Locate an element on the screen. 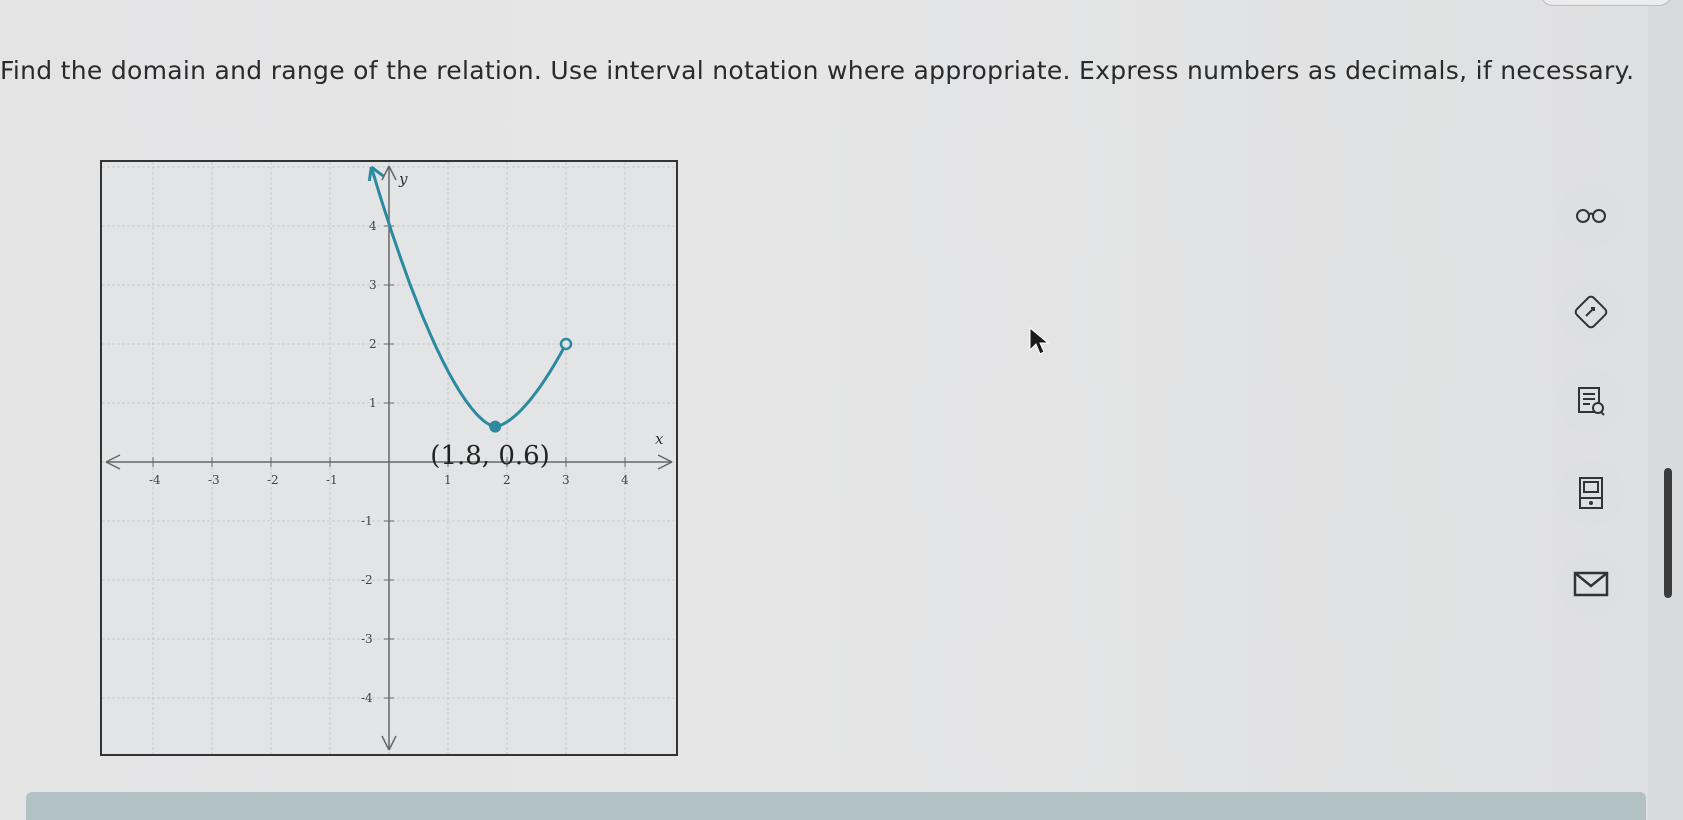 The image size is (1683, 820). vertex-label: (1.8, 0.6) is located at coordinates (490, 456).